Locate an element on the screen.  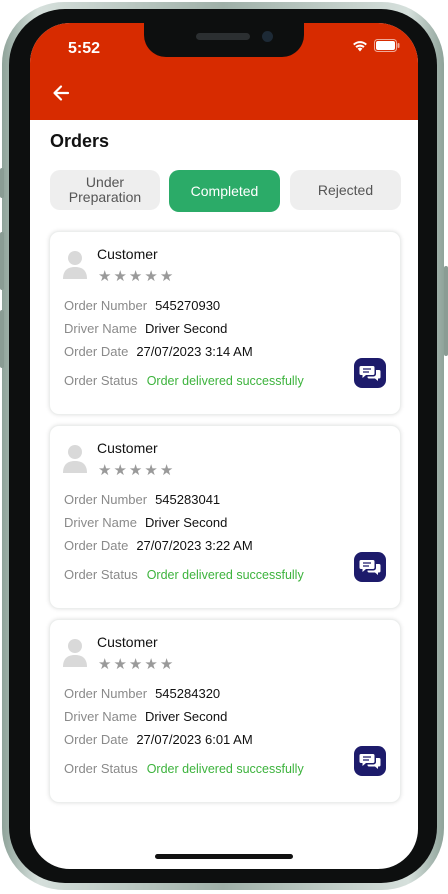
order-tabs: Under Preparation Completed Rejected is located at coordinates (225, 191).